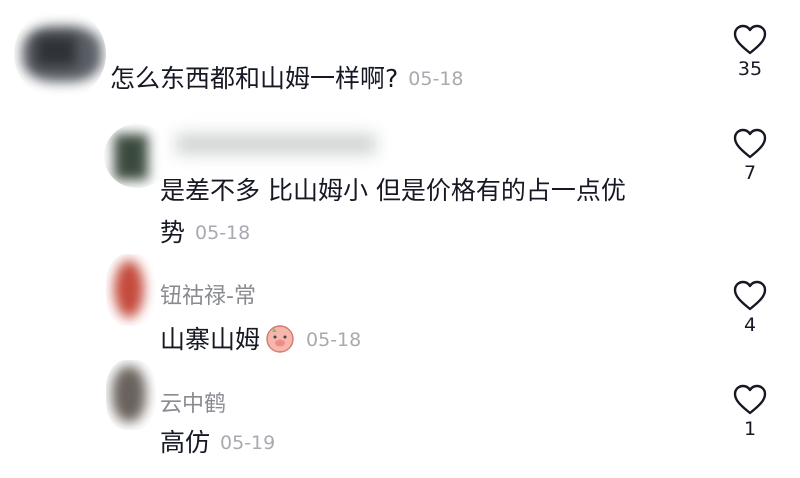  I want to click on comment-text: 是差不多 比山姆小 但是价格有的占一点优, so click(393, 191).